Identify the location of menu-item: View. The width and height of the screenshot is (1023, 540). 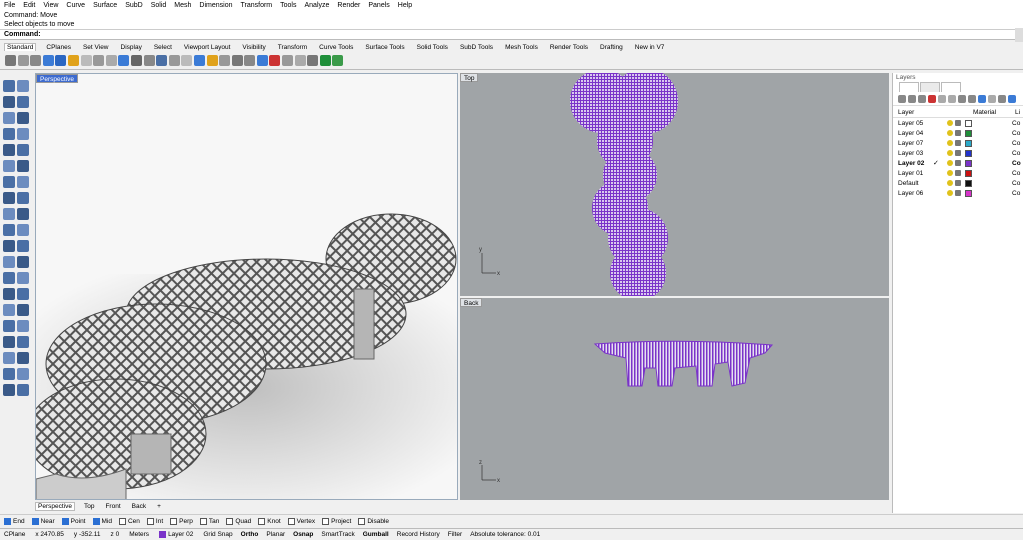
(50, 5).